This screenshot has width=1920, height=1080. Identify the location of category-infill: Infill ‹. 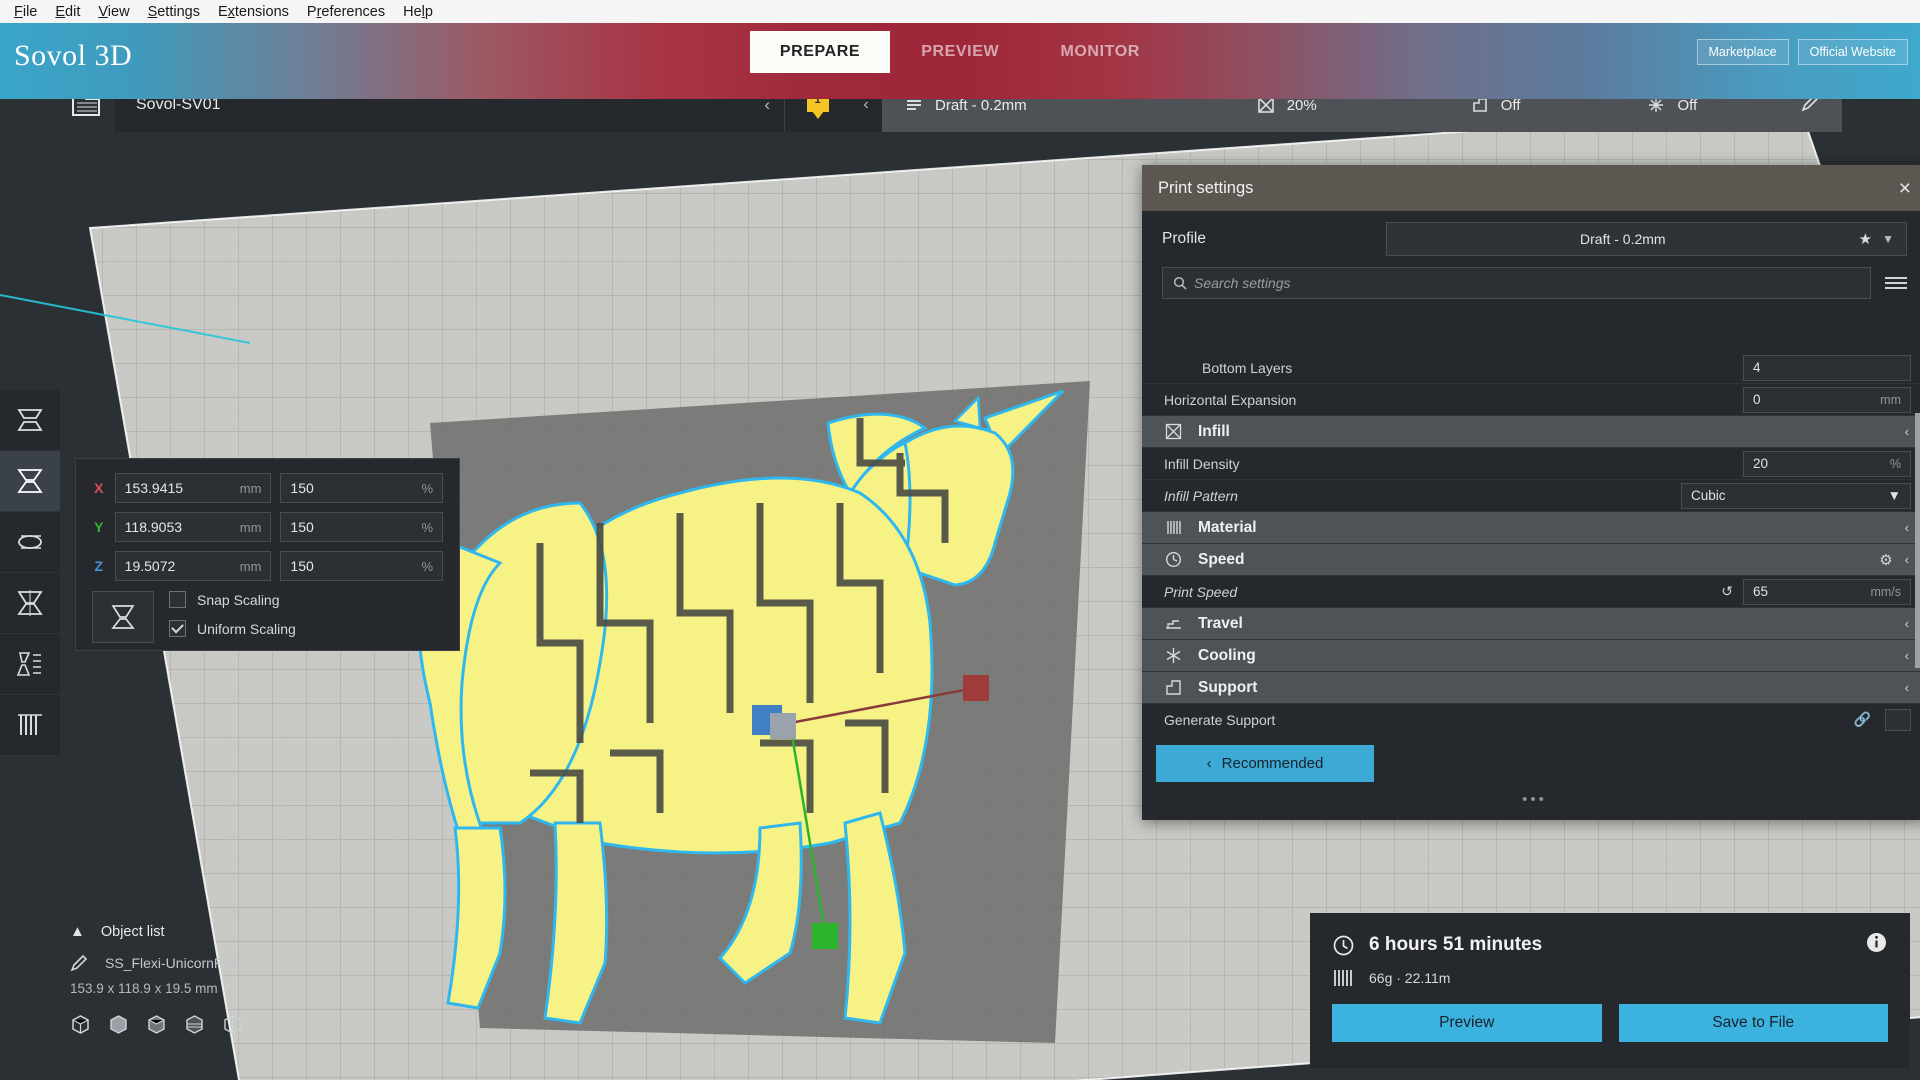
(1531, 432).